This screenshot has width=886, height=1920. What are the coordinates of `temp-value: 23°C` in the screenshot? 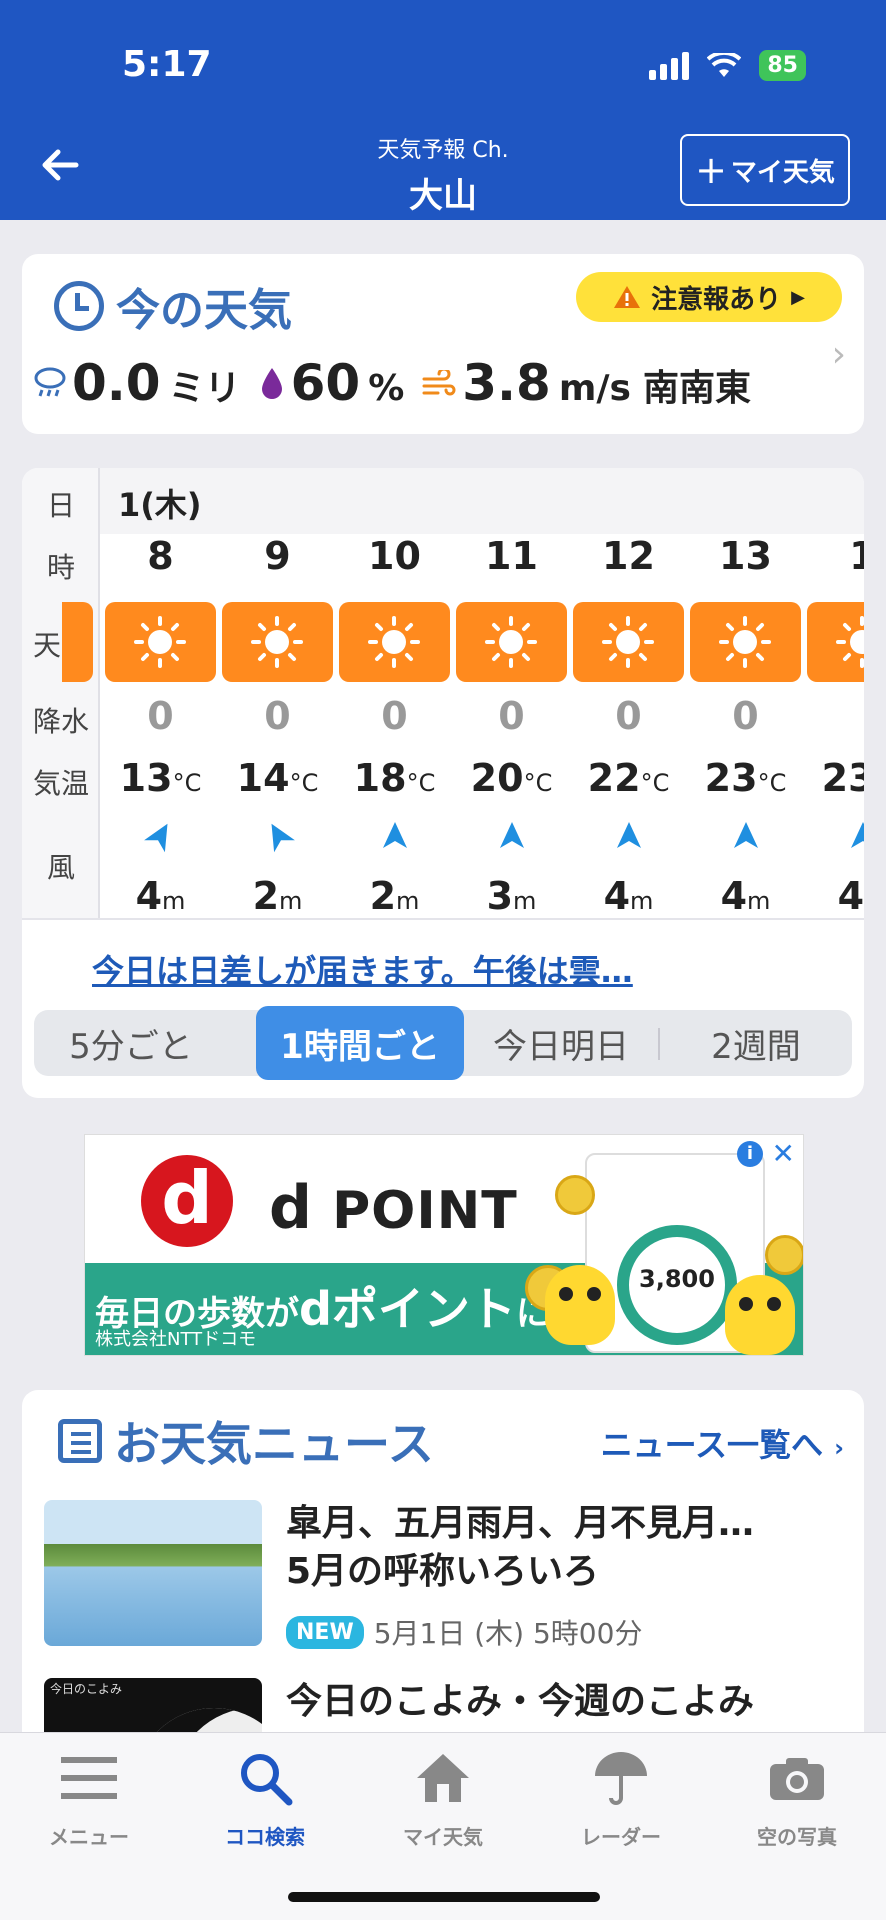 It's located at (834, 778).